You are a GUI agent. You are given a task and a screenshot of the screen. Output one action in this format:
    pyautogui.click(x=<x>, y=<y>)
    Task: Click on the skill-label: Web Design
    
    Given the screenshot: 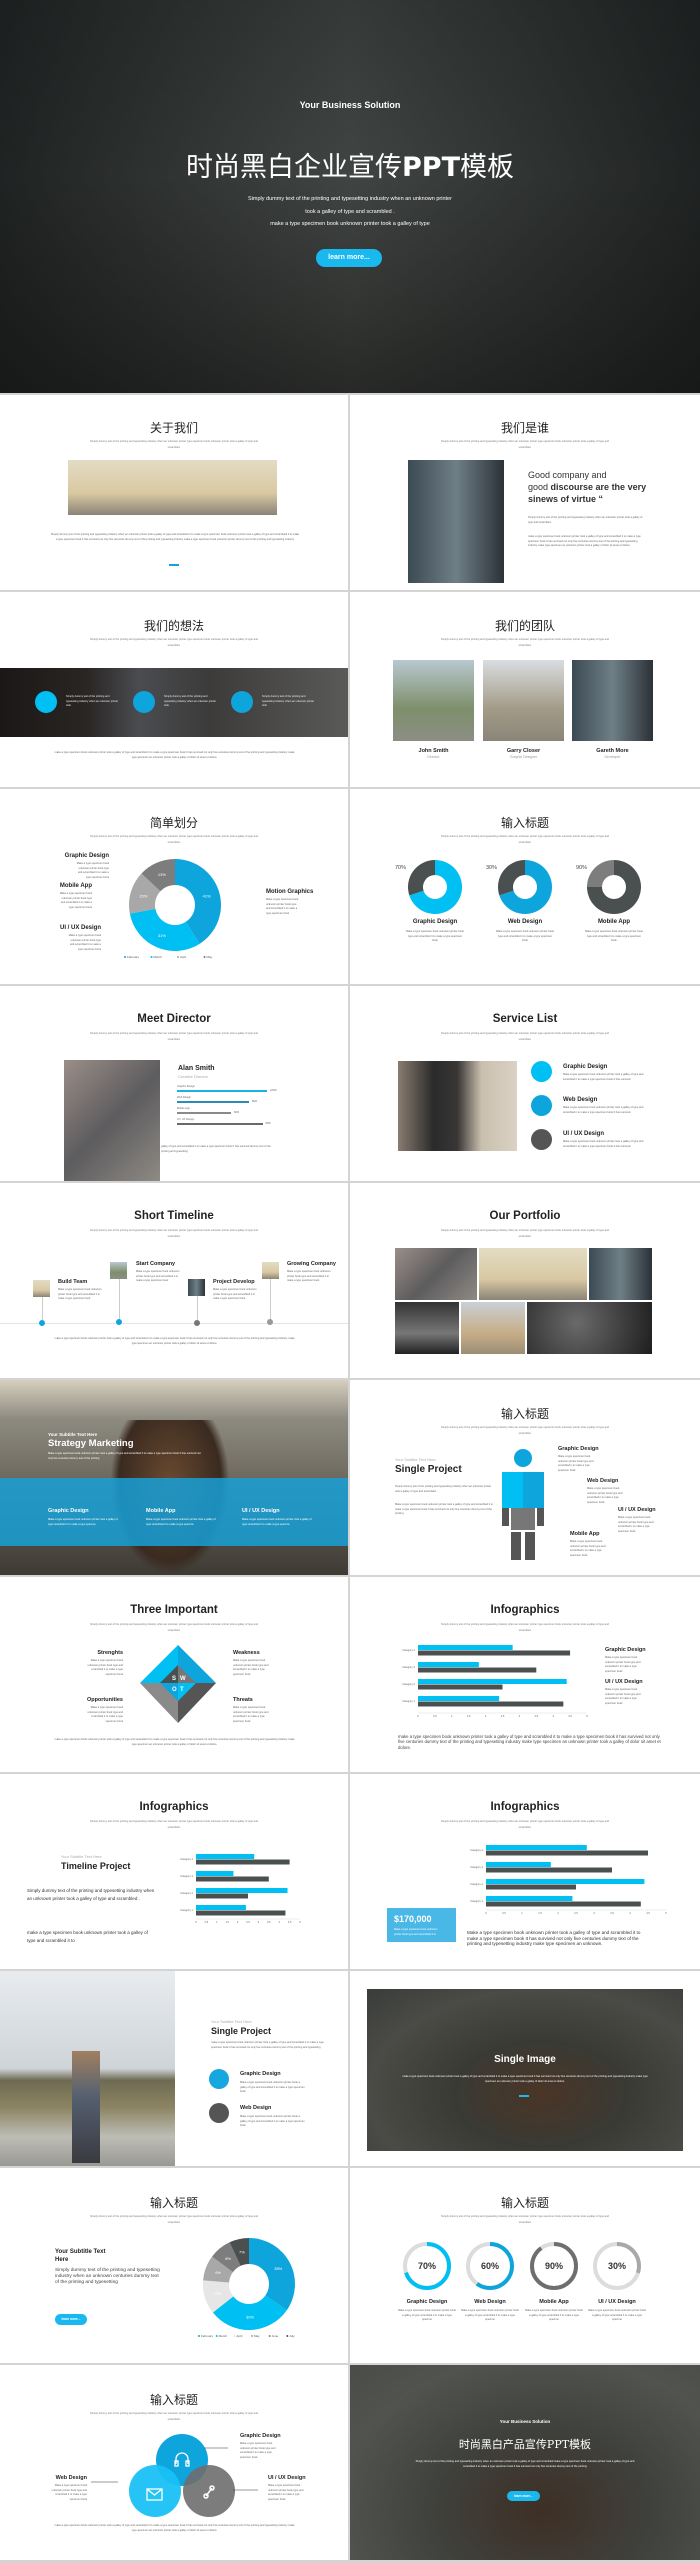 What is the action you would take?
    pyautogui.click(x=184, y=1097)
    